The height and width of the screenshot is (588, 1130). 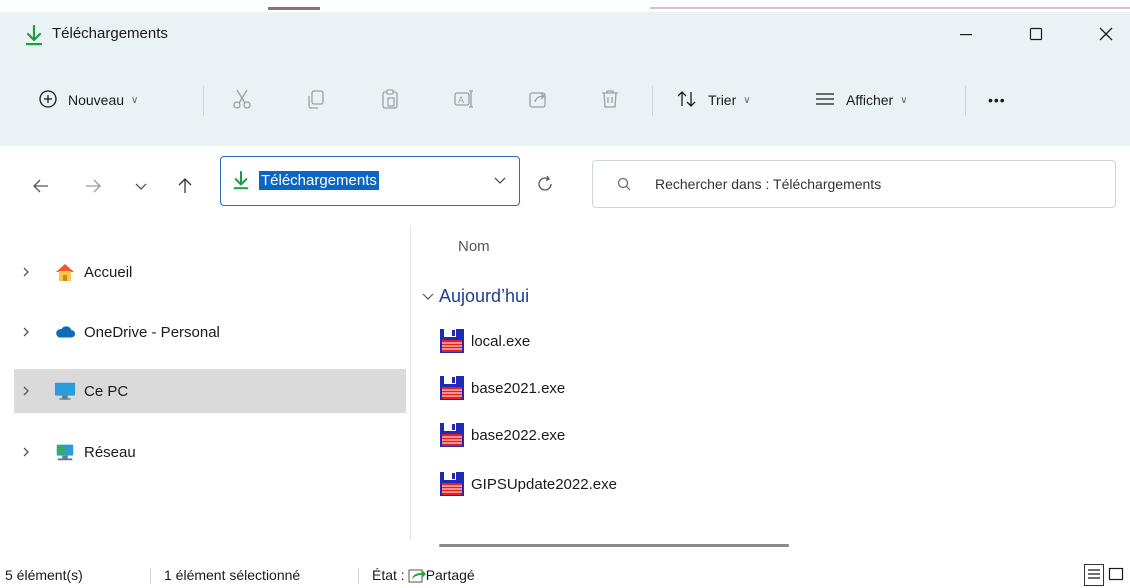 What do you see at coordinates (614, 545) in the screenshot?
I see `horizontal-scrollbar` at bounding box center [614, 545].